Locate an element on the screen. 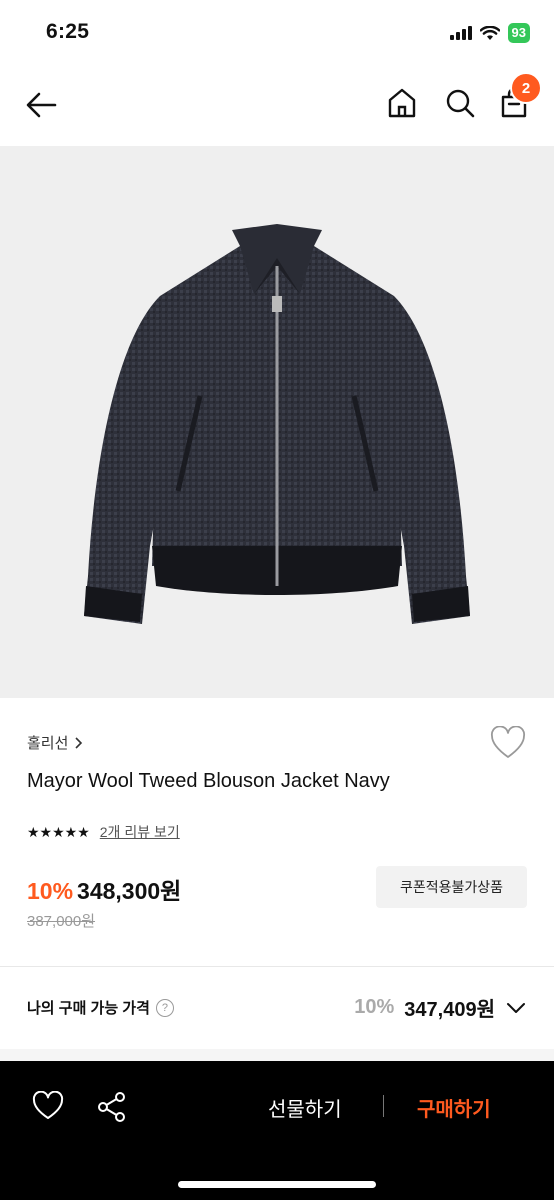 This screenshot has width=554, height=1200. my-price-value: 10% 347,409원 is located at coordinates (440, 1007).